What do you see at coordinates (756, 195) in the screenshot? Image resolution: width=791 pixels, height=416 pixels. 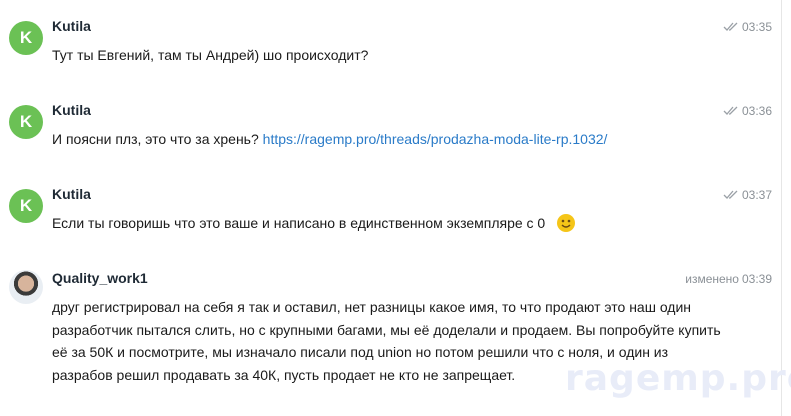 I see `message-time: 03:37` at bounding box center [756, 195].